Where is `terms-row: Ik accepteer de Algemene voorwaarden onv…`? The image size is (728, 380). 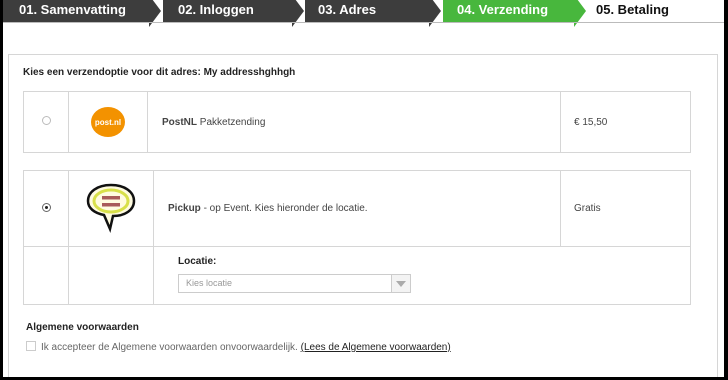
terms-row: Ik accepteer de Algemene voorwaarden onv… is located at coordinates (238, 347).